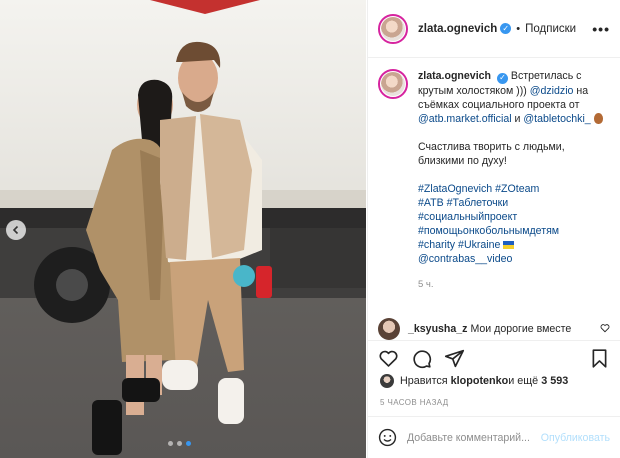  What do you see at coordinates (523, 381) in the screenshot?
I see `likes-middle: и ещё` at bounding box center [523, 381].